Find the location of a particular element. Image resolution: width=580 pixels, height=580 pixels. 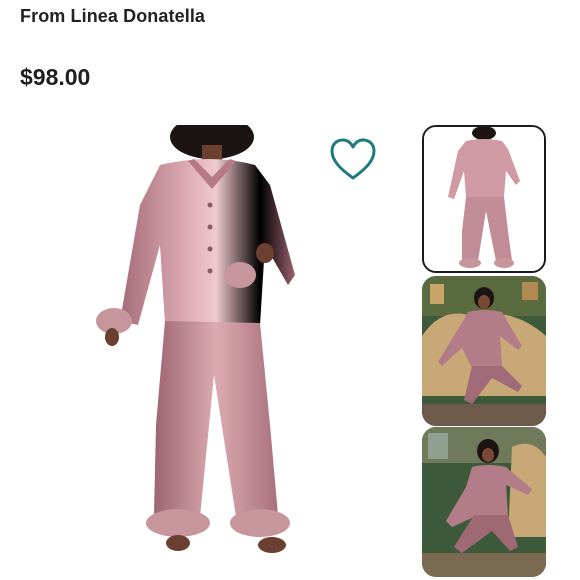

product-price: $98.00 is located at coordinates (55, 77).